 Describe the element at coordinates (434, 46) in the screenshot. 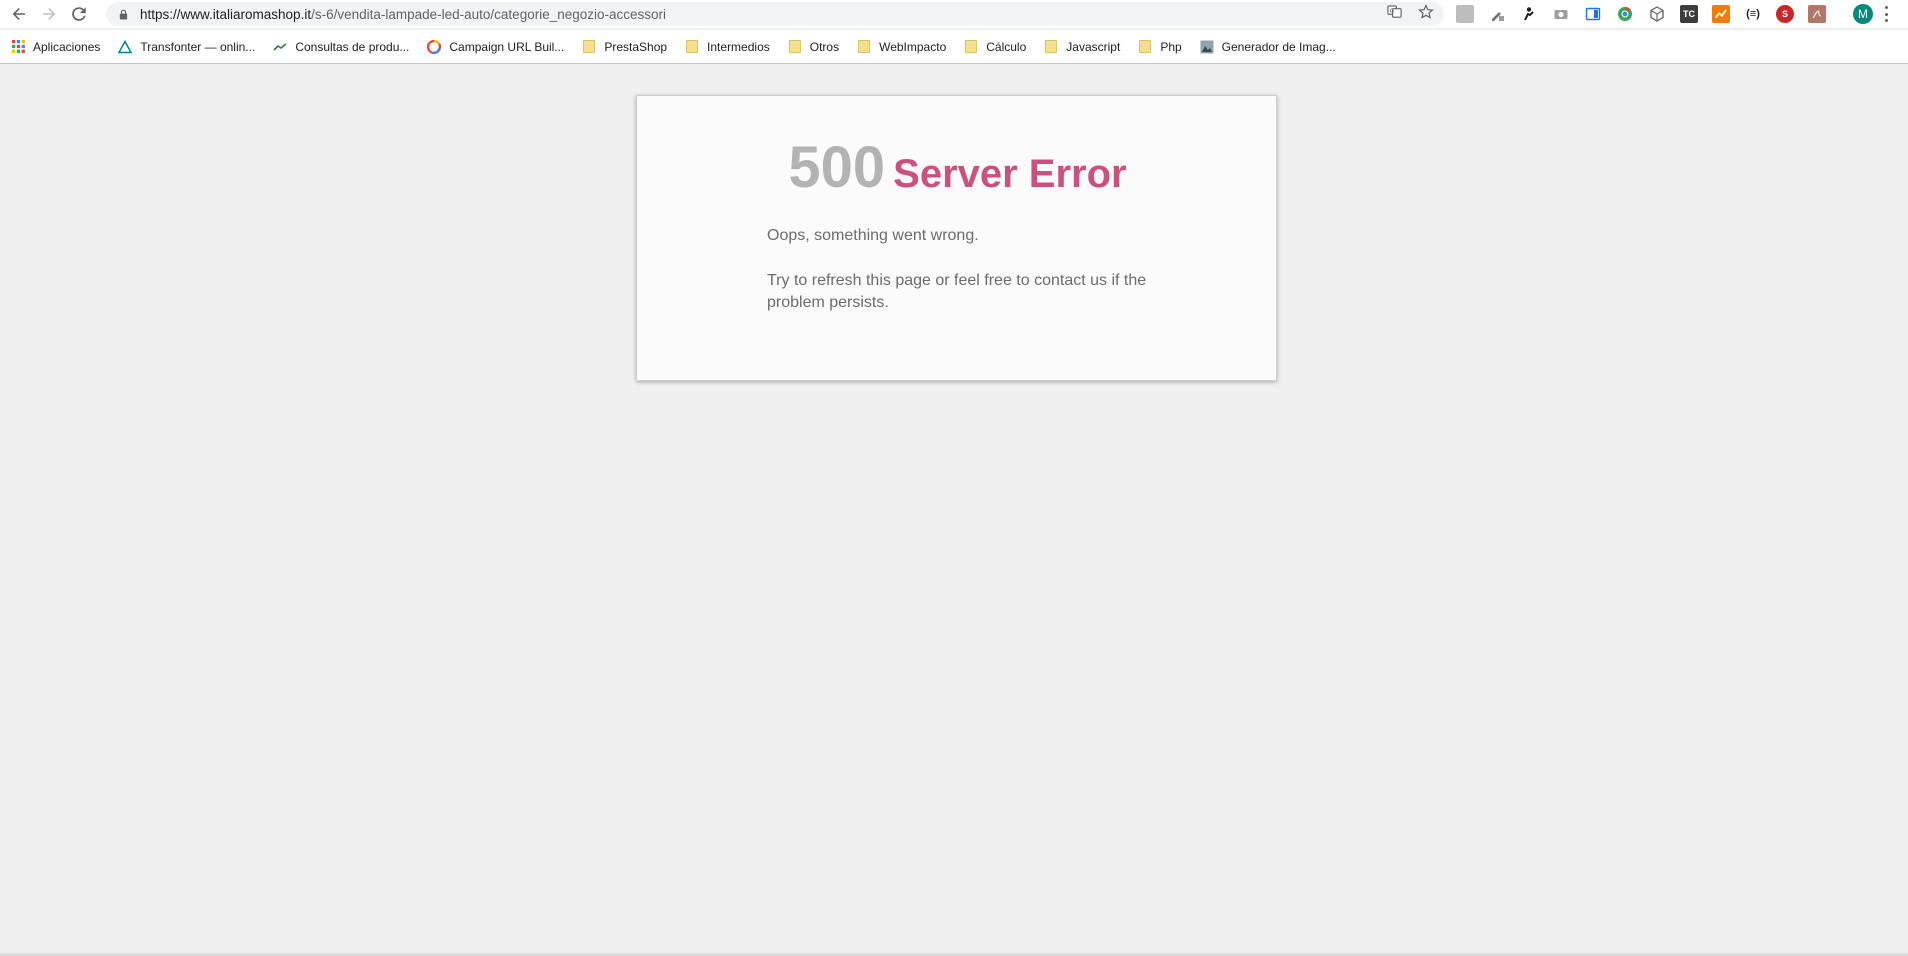

I see `google-icon` at that location.